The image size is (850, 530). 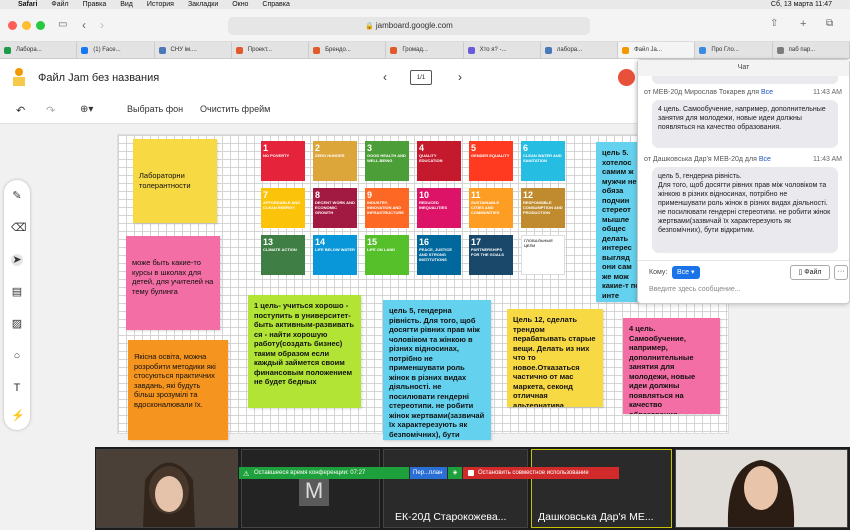 What do you see at coordinates (17, 260) in the screenshot?
I see `select-arrow-icon: ➤` at bounding box center [17, 260].